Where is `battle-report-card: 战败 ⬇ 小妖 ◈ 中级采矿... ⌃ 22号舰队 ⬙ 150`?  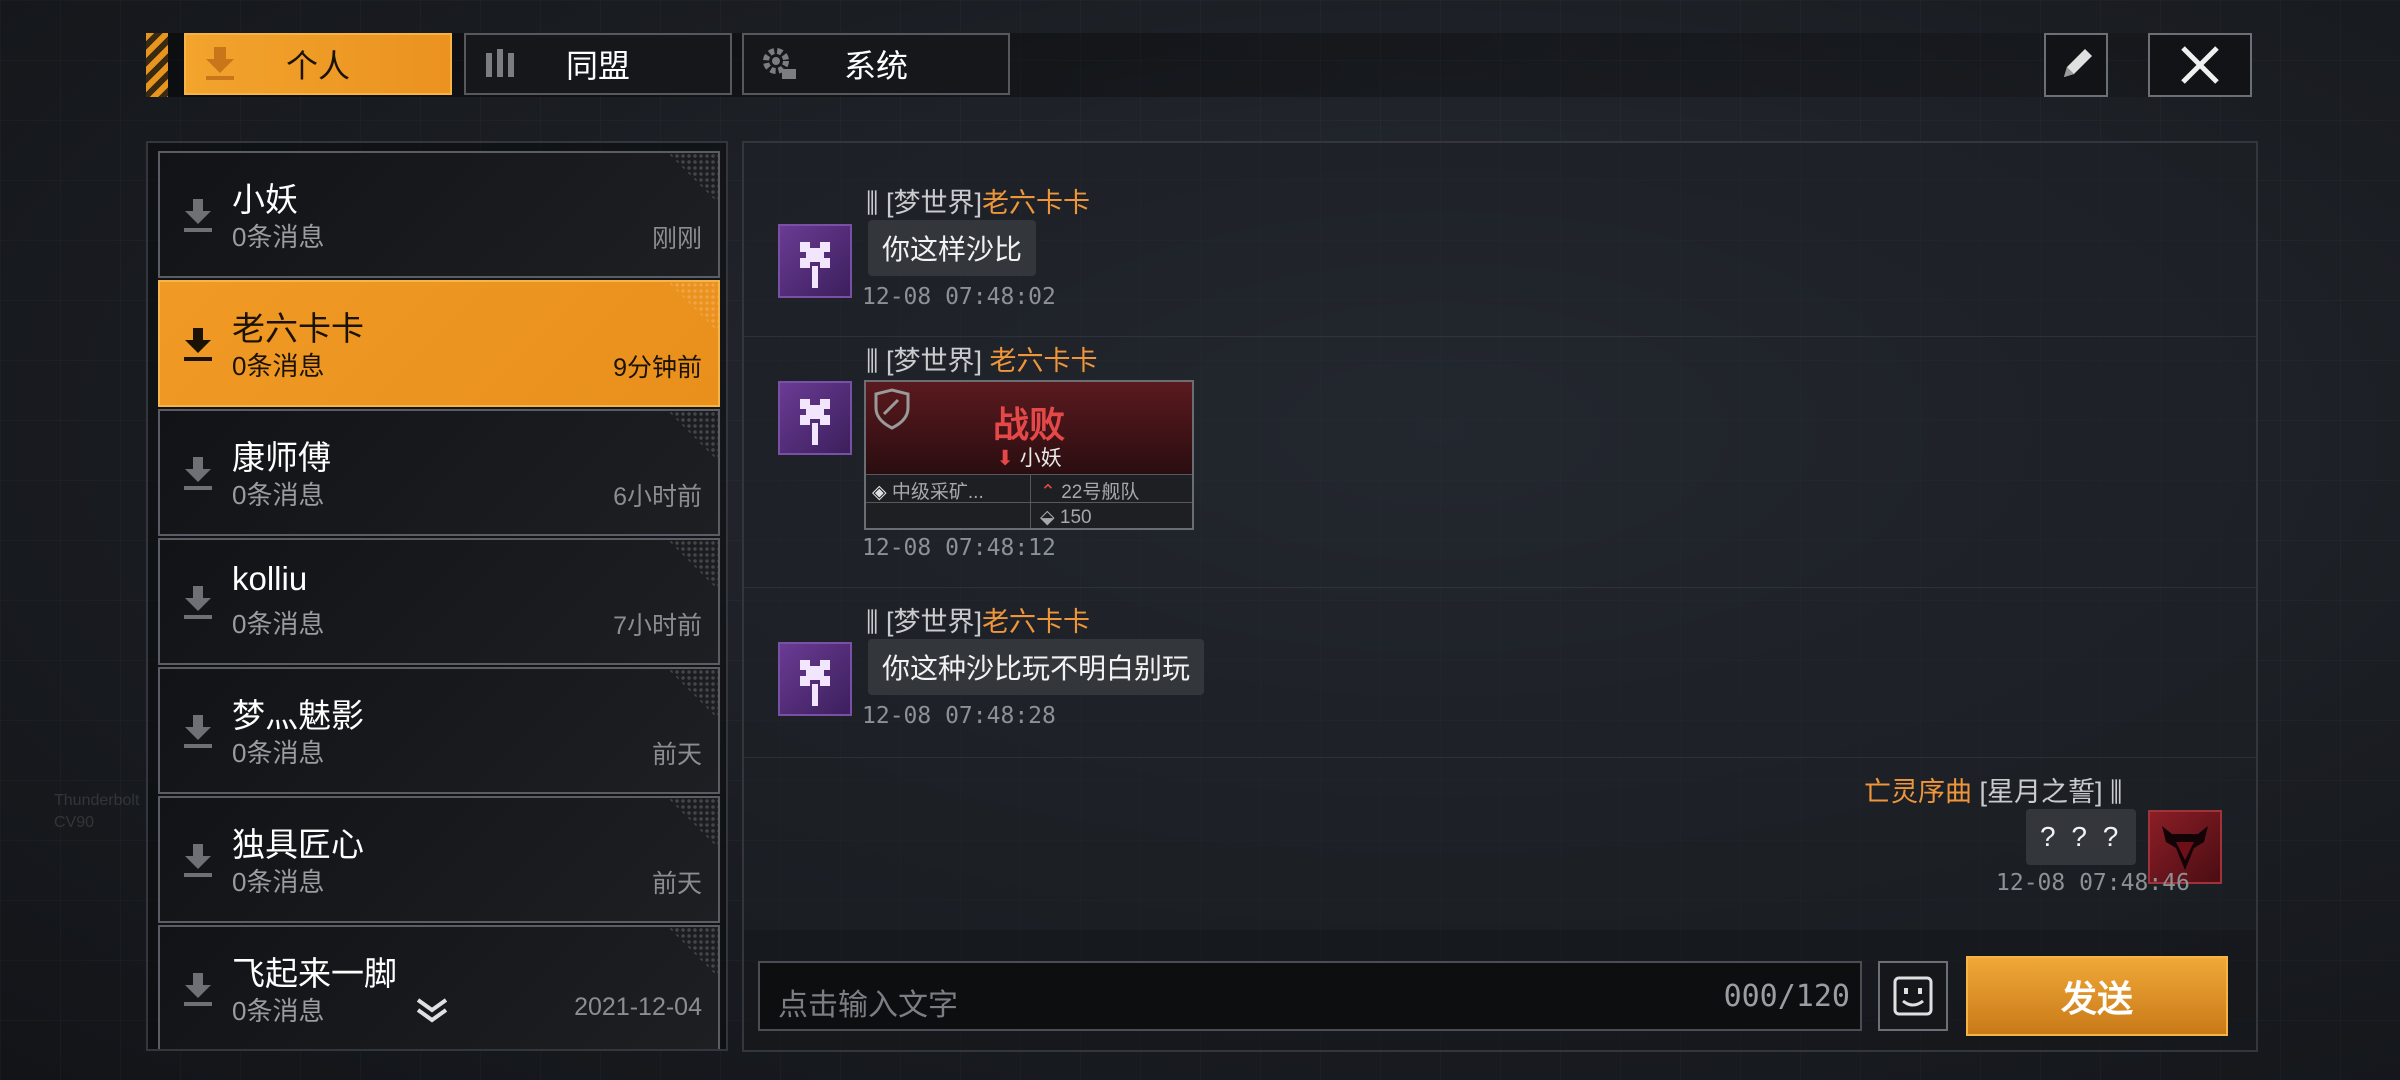
battle-report-card: 战败 ⬇ 小妖 ◈ 中级采矿... ⌃ 22号舰队 ⬙ 150 is located at coordinates (1029, 455).